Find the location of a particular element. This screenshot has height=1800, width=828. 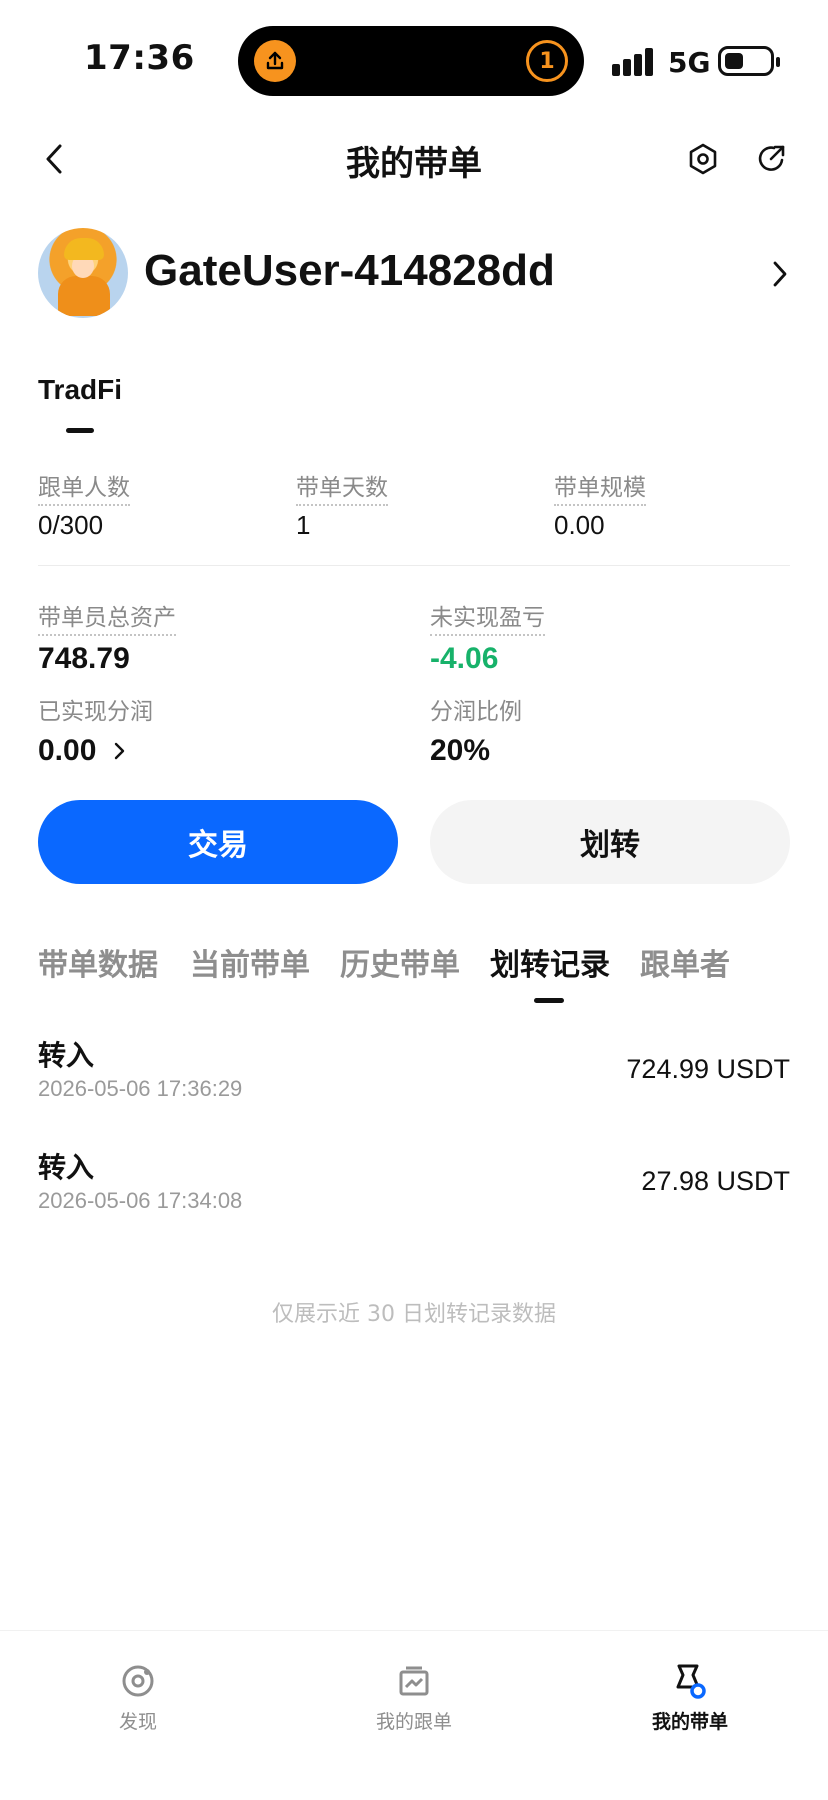

share-icon is located at coordinates (771, 158).